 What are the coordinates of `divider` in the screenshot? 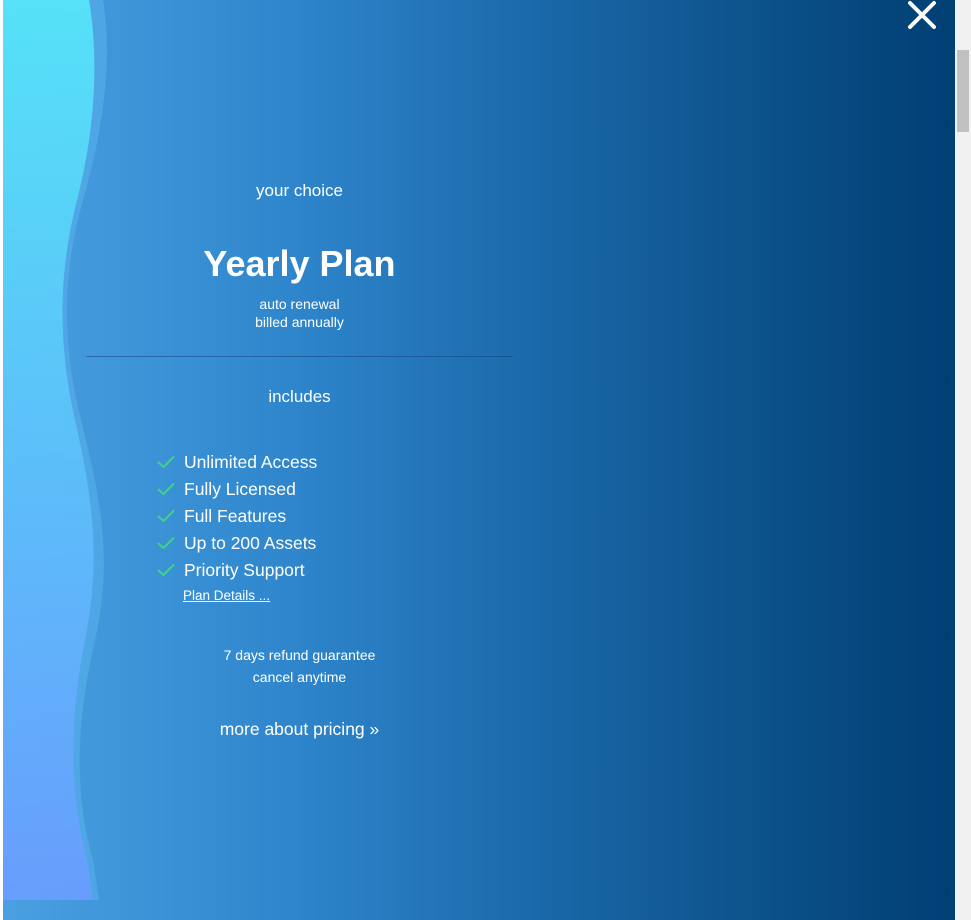 It's located at (299, 356).